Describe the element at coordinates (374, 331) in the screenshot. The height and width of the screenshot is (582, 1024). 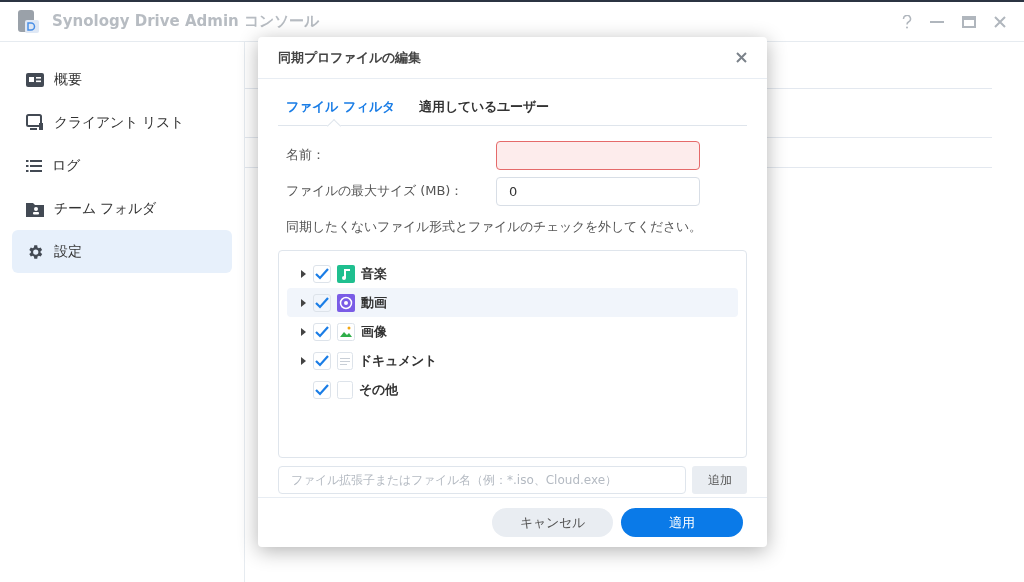
I see `tree-label: 画像` at that location.